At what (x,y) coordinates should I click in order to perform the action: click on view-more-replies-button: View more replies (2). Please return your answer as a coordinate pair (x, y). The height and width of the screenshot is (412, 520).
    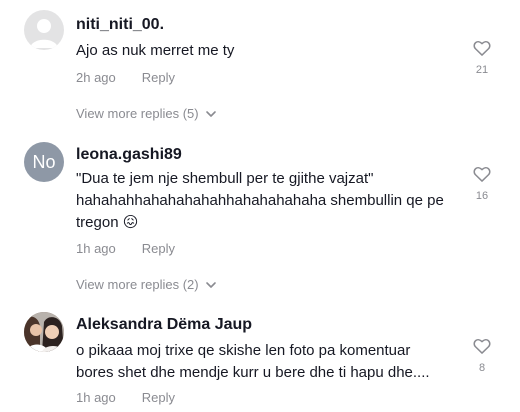
    Looking at the image, I should click on (146, 284).